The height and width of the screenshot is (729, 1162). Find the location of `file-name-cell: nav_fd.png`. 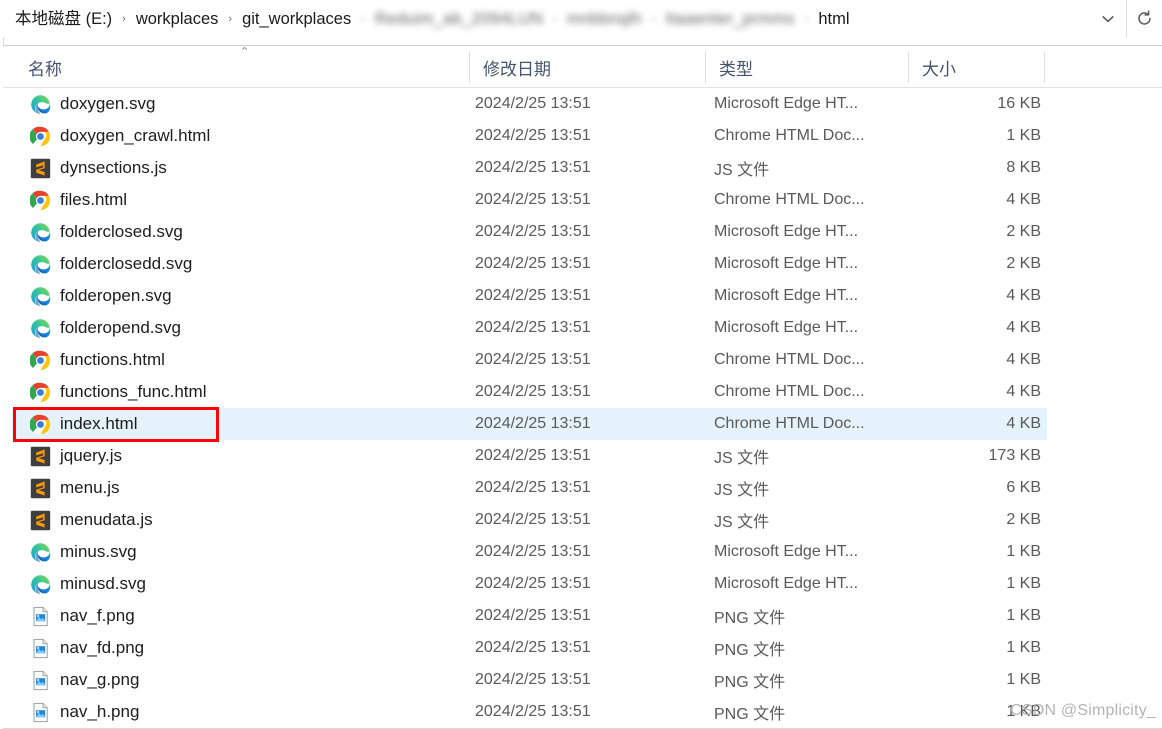

file-name-cell: nav_fd.png is located at coordinates (78, 648).